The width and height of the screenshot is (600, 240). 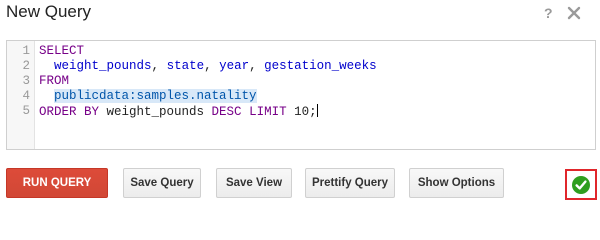 I want to click on prettify-query-button: Prettify Query, so click(x=350, y=183).